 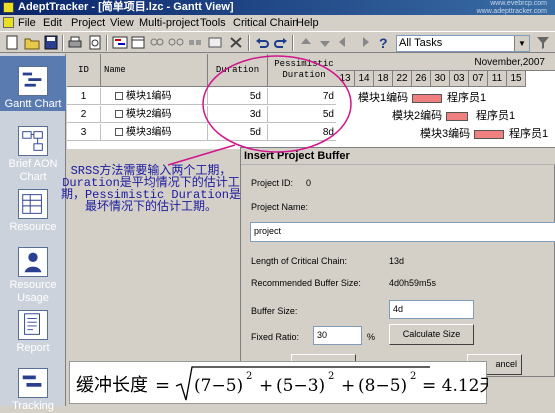 I want to click on gantt-view-icon, so click(x=120, y=42).